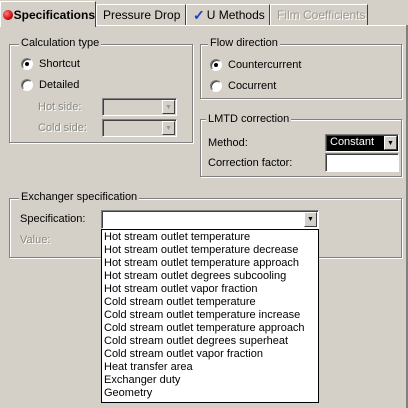  What do you see at coordinates (8, 14) in the screenshot?
I see `red-status-icon` at bounding box center [8, 14].